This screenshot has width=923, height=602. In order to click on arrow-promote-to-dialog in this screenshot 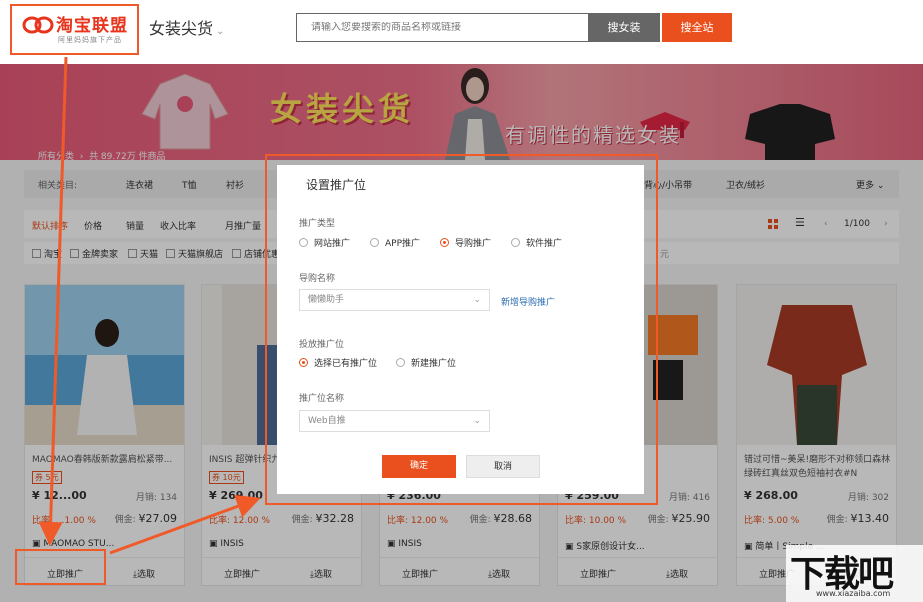, I will do `click(185, 524)`.